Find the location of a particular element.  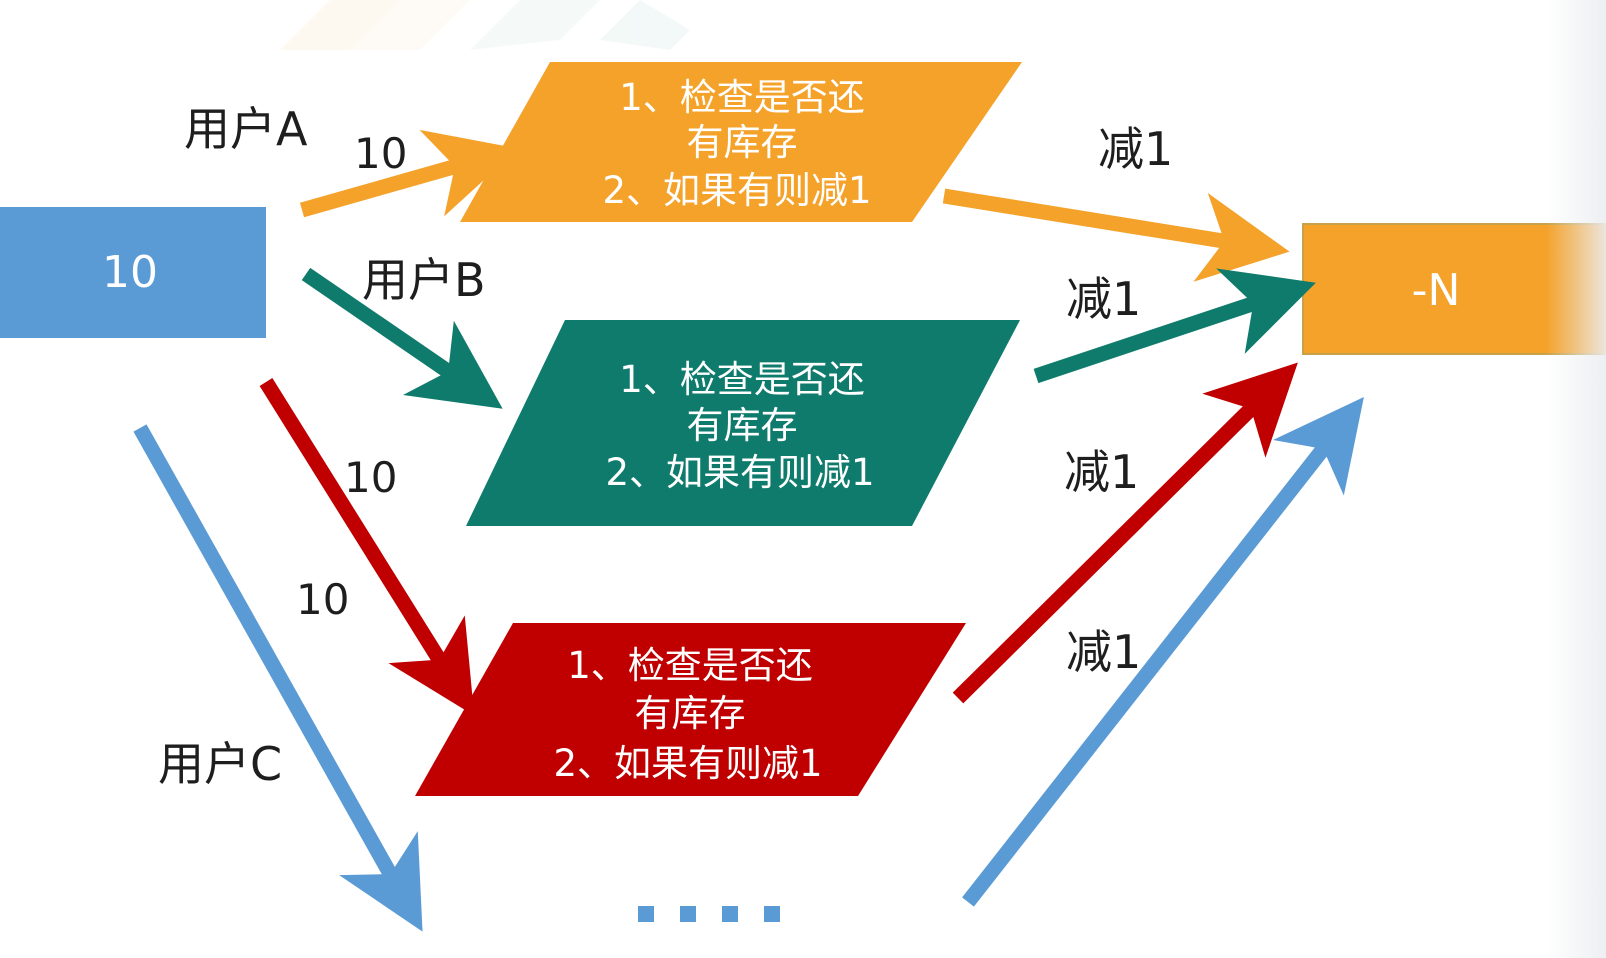

user-c-label: 用户C is located at coordinates (220, 764).